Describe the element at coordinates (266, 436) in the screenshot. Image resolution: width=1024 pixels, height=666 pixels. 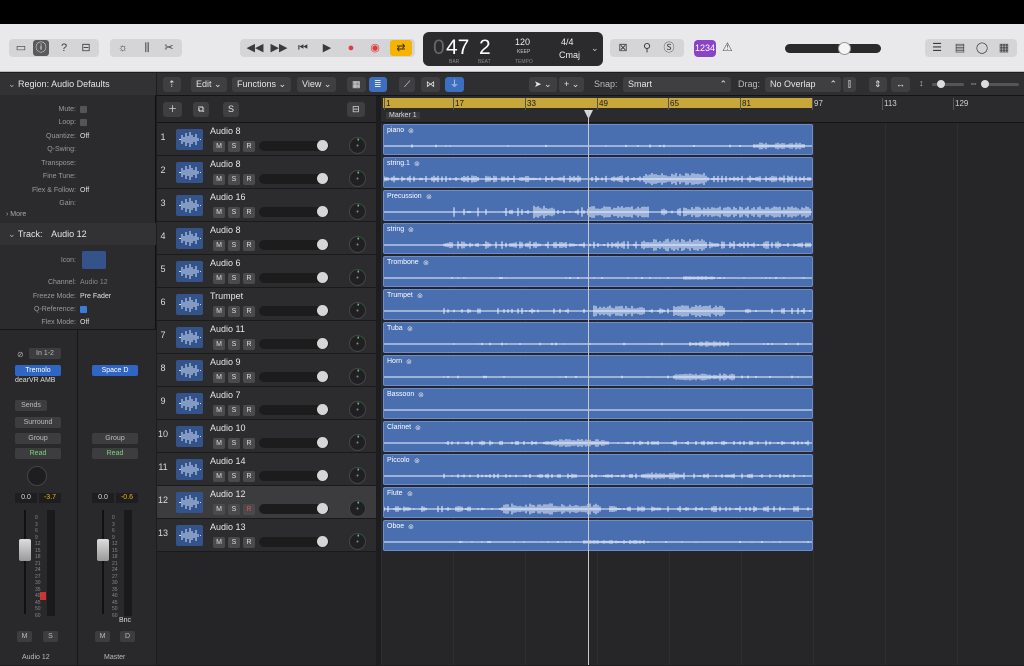
I see `track-header-row: 10 Audio 10 M S R` at that location.